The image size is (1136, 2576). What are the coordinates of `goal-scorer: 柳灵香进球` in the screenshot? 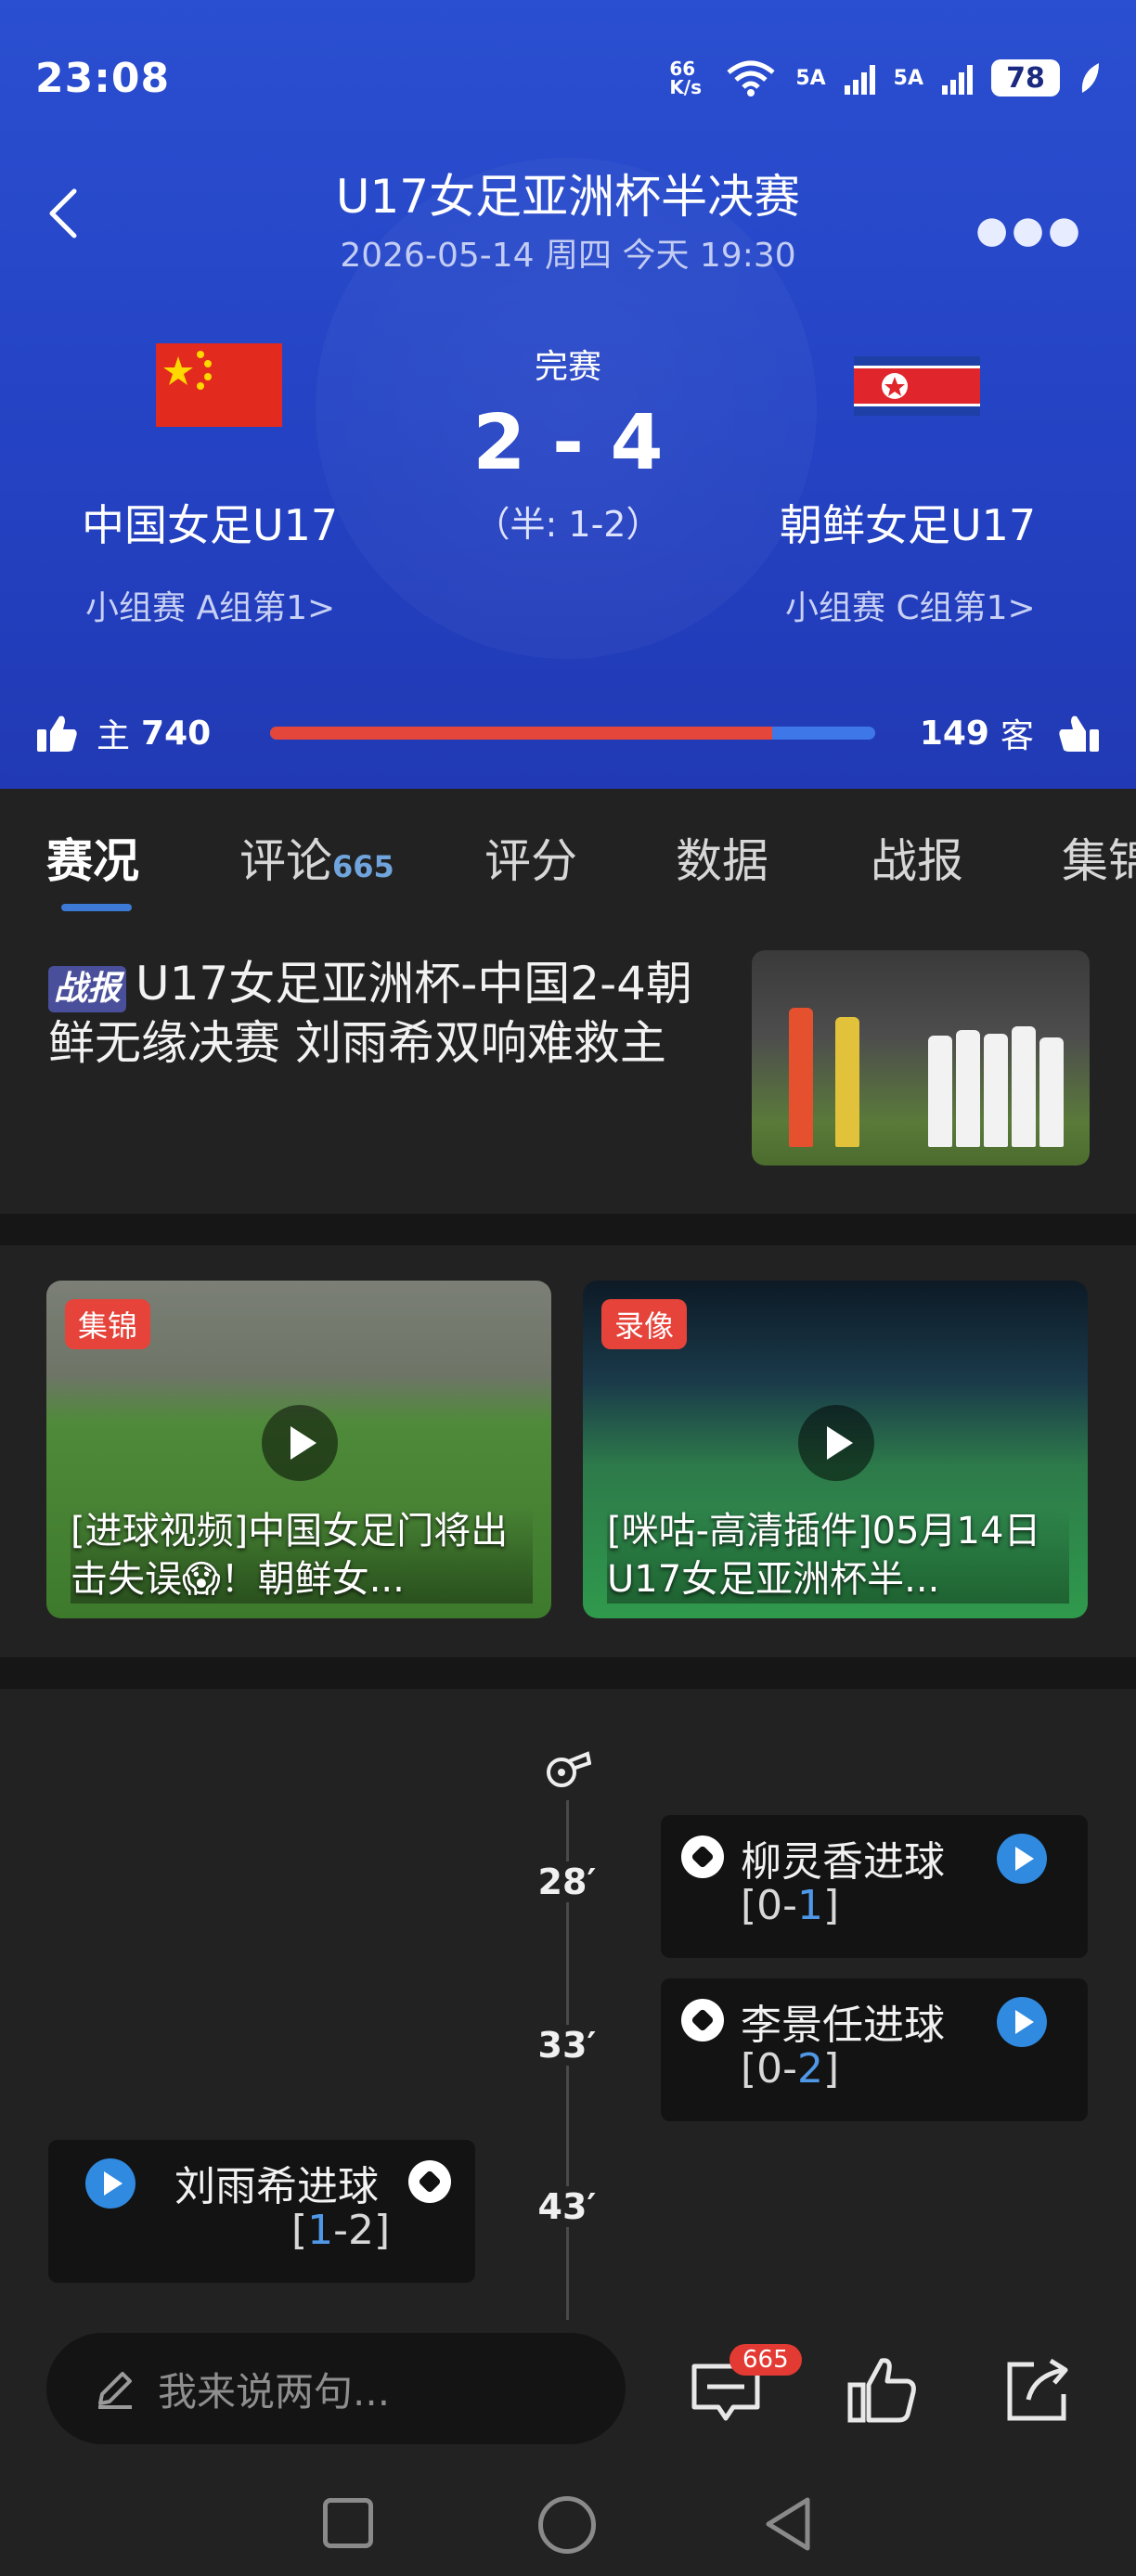 It's located at (843, 1862).